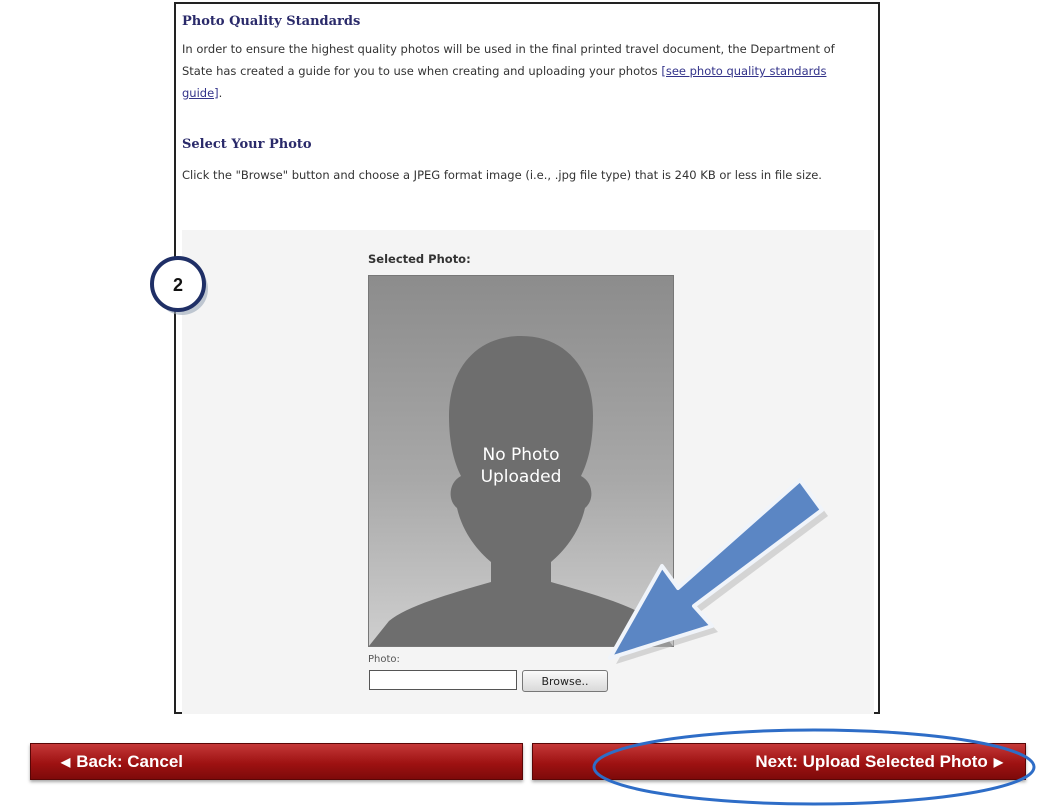  What do you see at coordinates (220, 93) in the screenshot?
I see `photo-quality-period: .` at bounding box center [220, 93].